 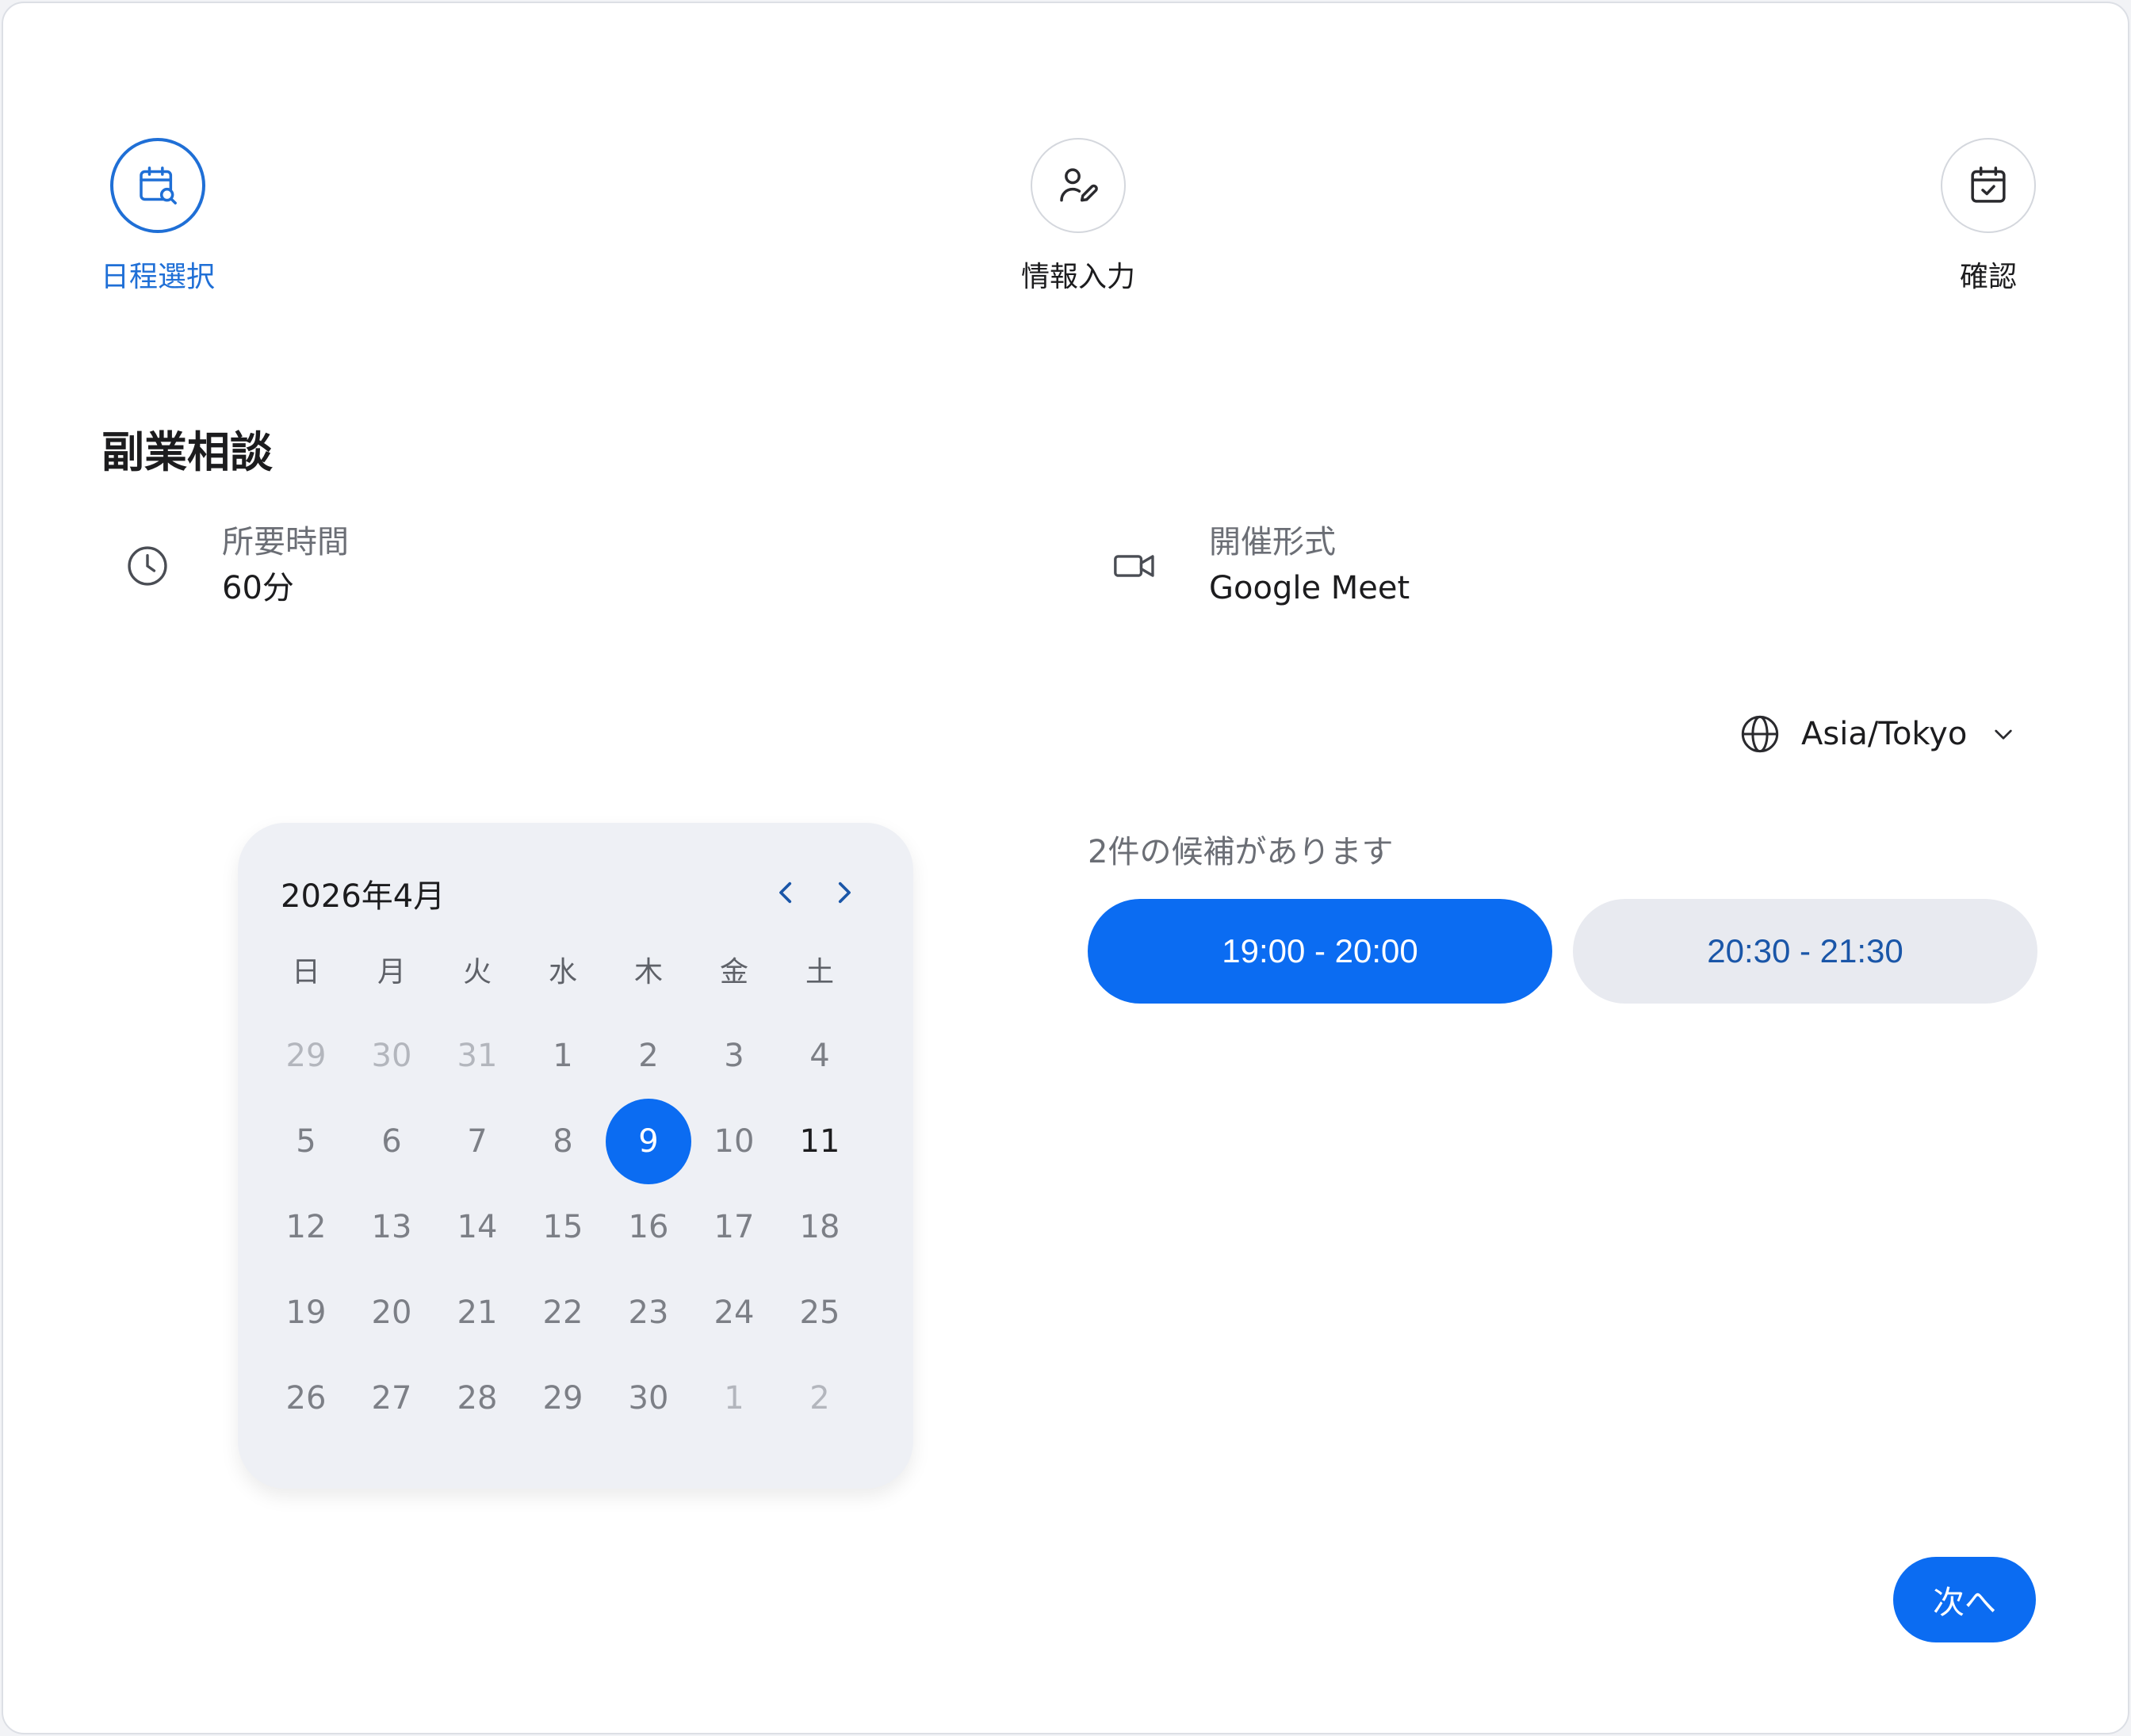 I want to click on globe-icon, so click(x=1760, y=734).